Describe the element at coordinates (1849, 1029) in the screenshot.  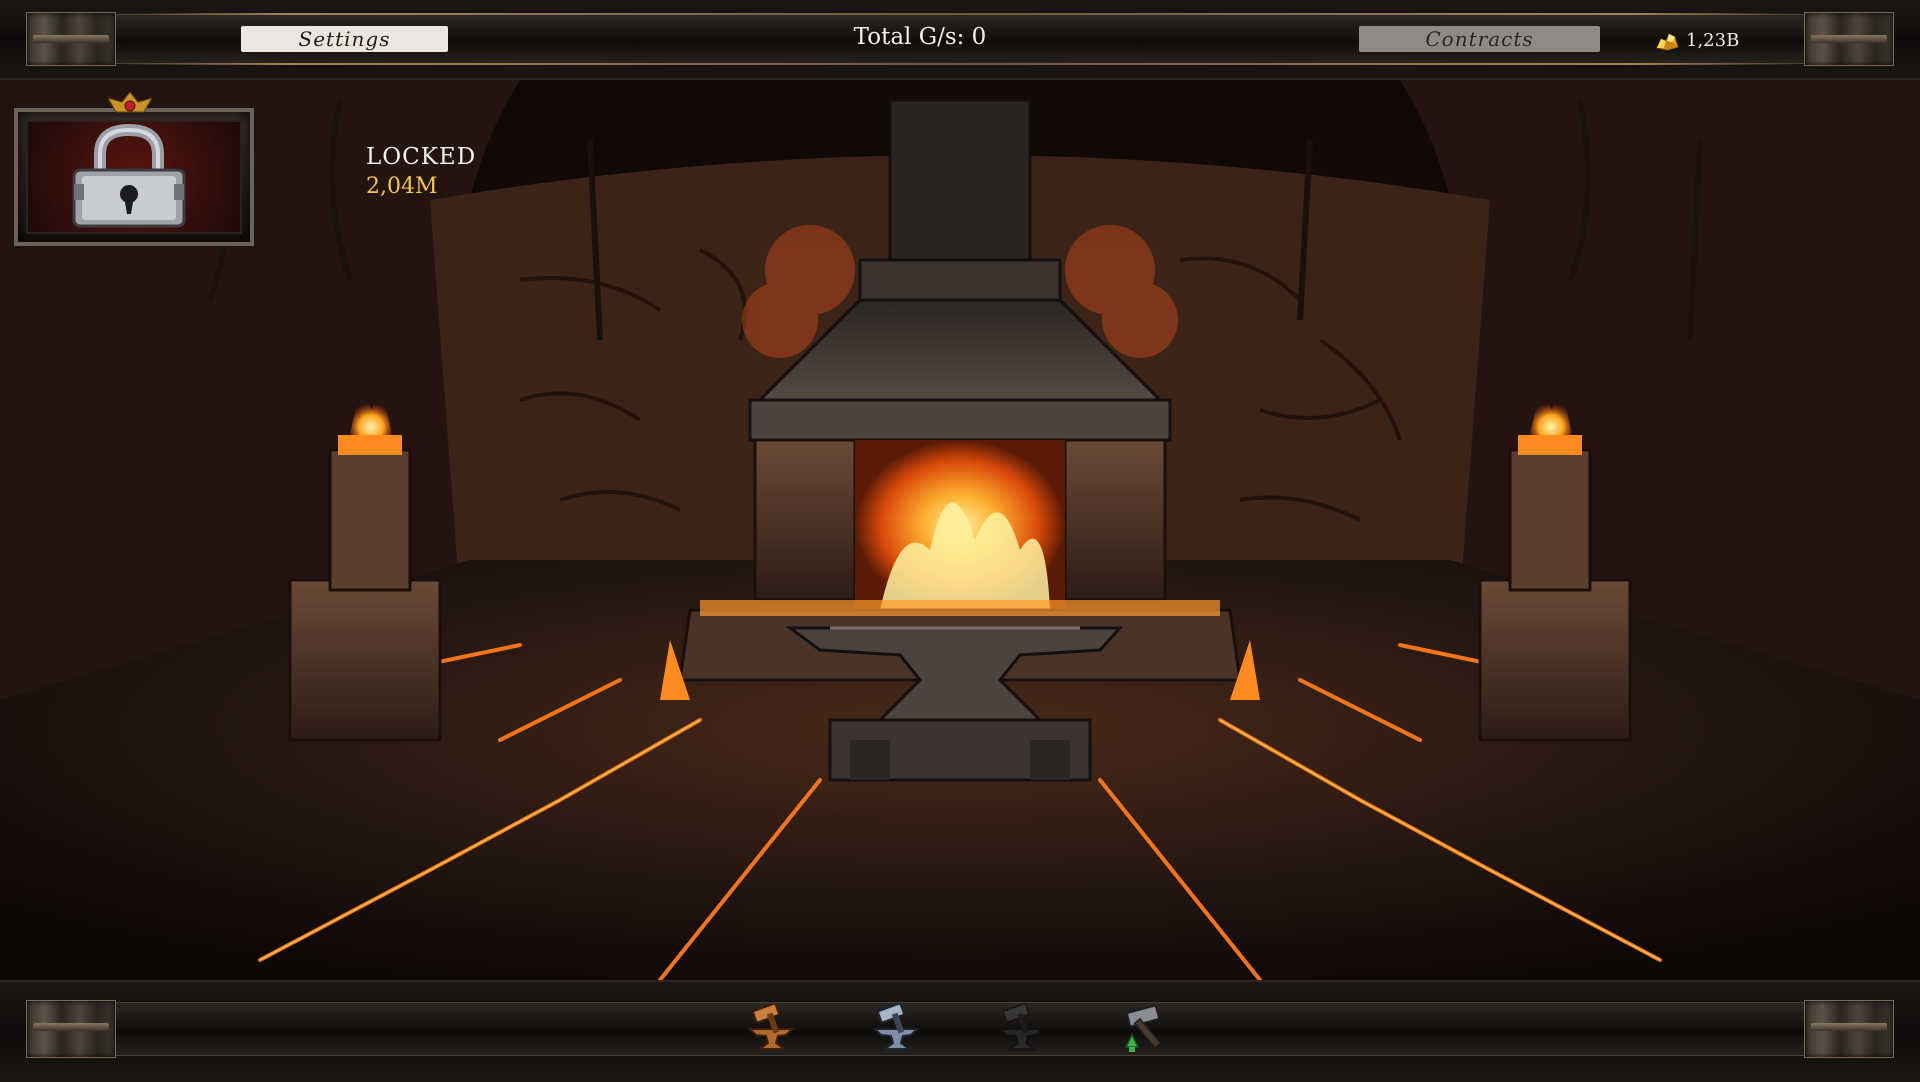
I see `bottom-right-endcap` at that location.